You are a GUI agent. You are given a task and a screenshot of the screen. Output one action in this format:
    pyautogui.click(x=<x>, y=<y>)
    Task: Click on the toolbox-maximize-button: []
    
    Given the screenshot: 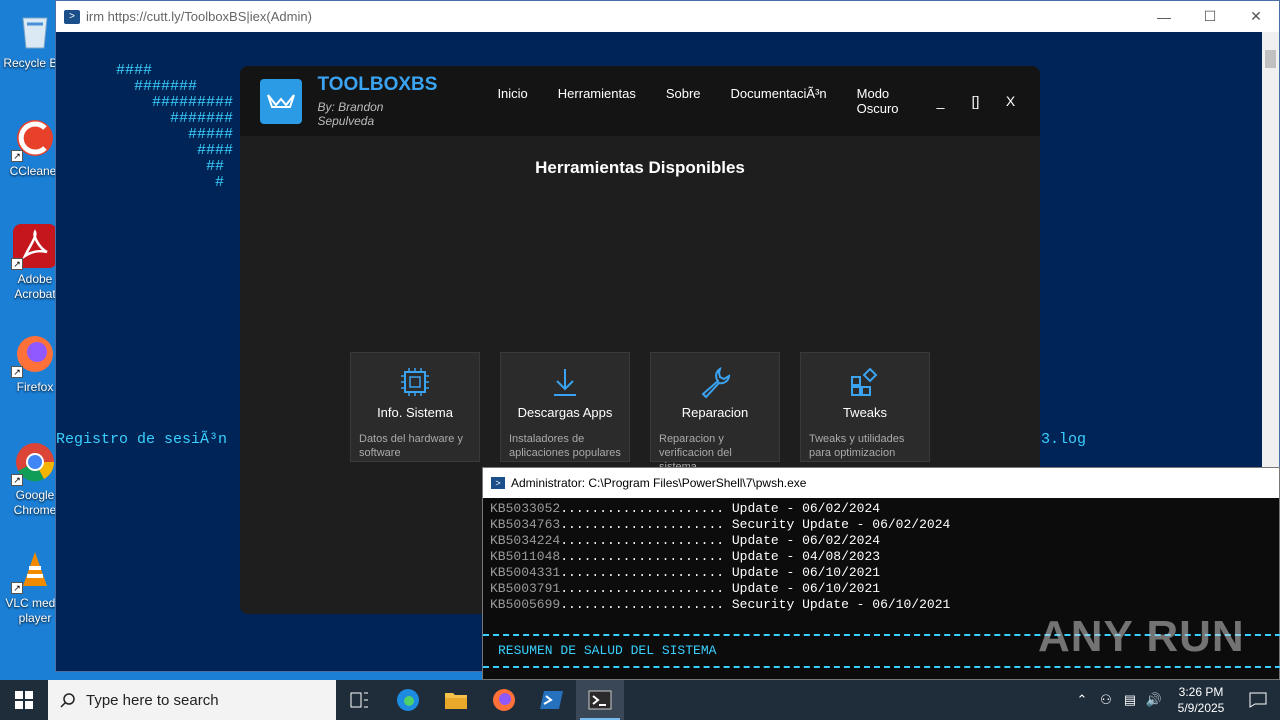 What is the action you would take?
    pyautogui.click(x=975, y=101)
    